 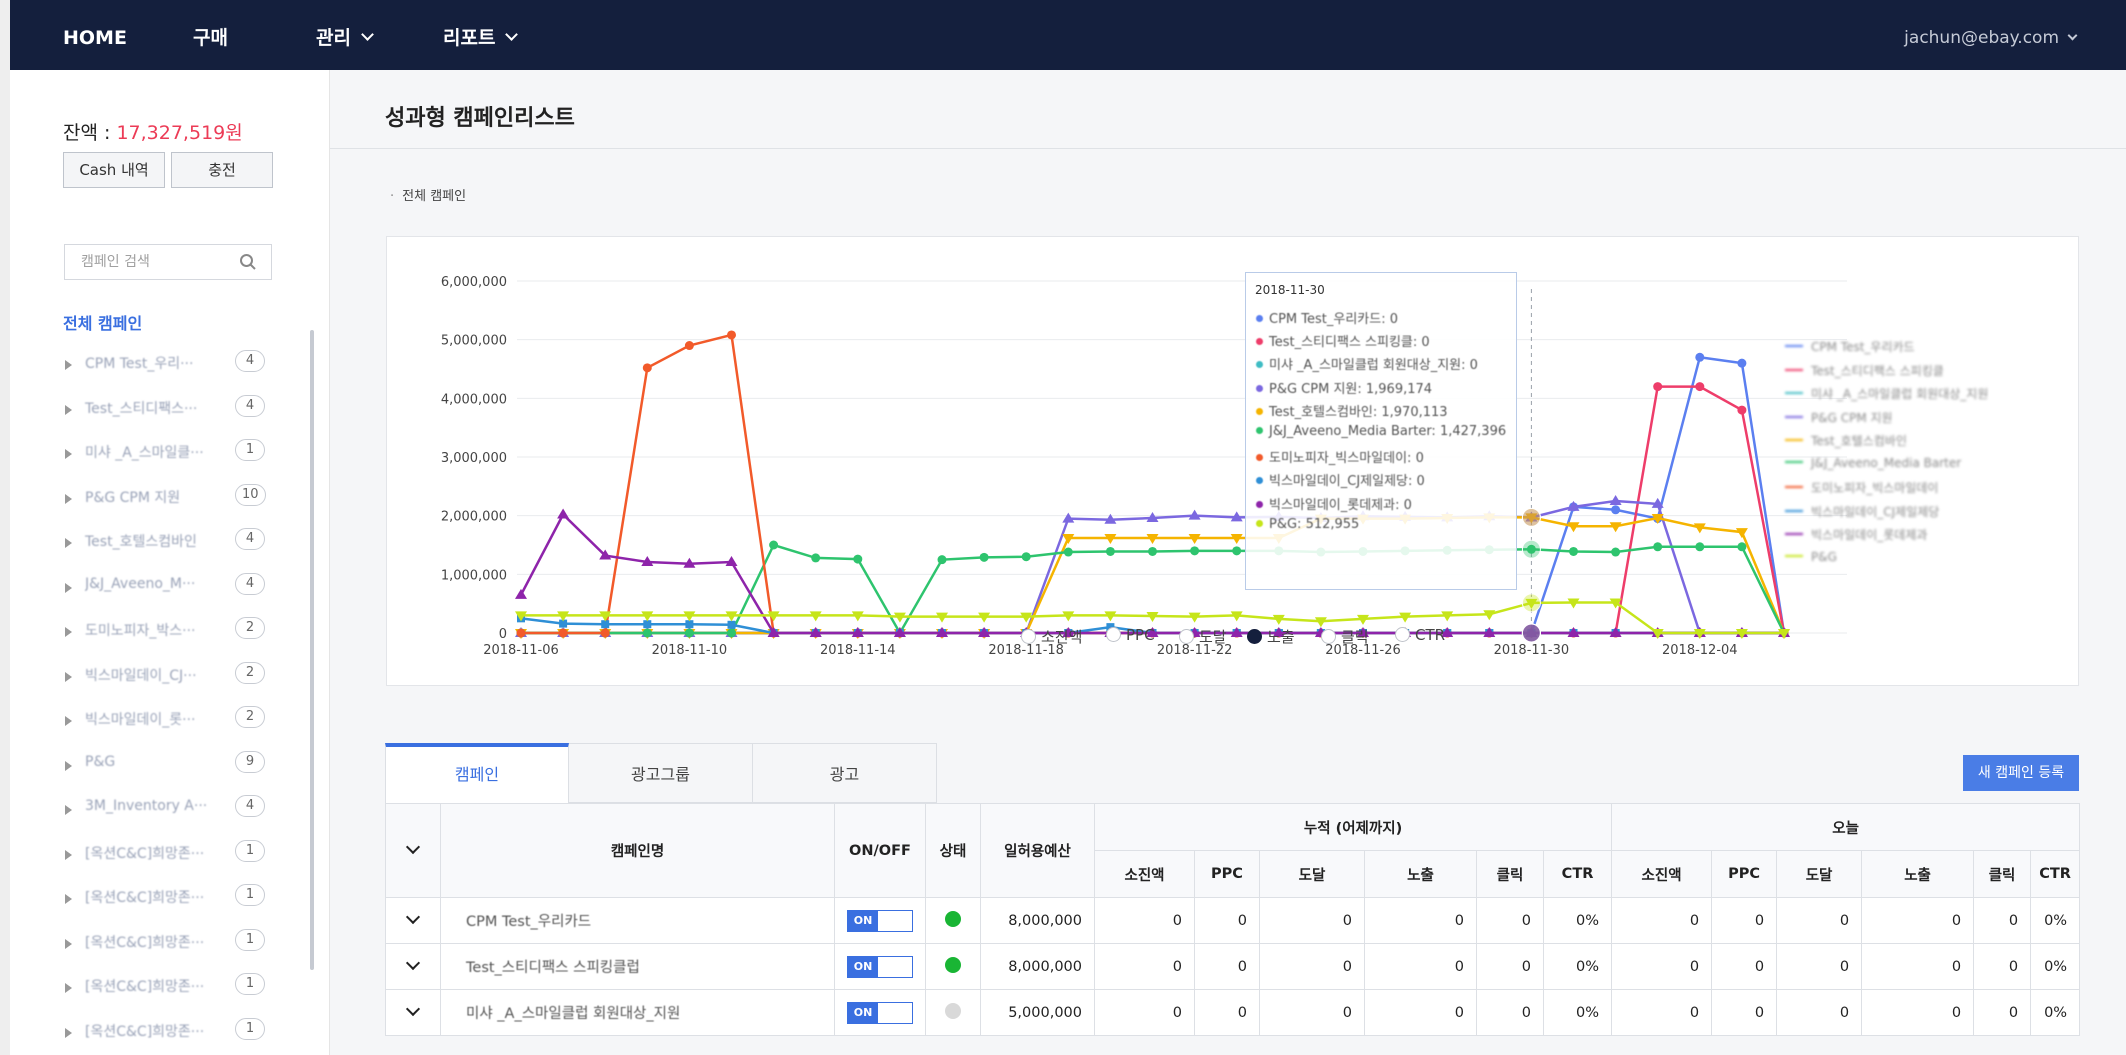 What do you see at coordinates (175, 815) in the screenshot?
I see `sidebar-campaign-item: 3M_Inventory A··· 4` at bounding box center [175, 815].